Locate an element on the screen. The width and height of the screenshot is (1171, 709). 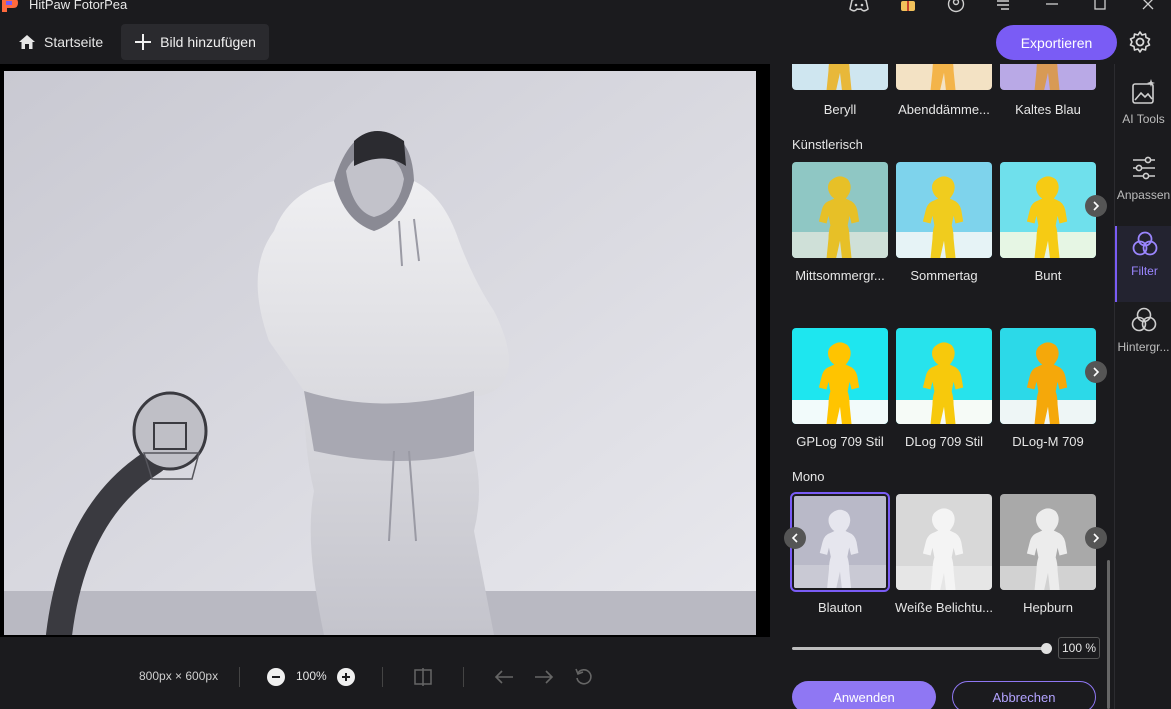
sidebar-item-filter: Filter is located at coordinates (1143, 264).